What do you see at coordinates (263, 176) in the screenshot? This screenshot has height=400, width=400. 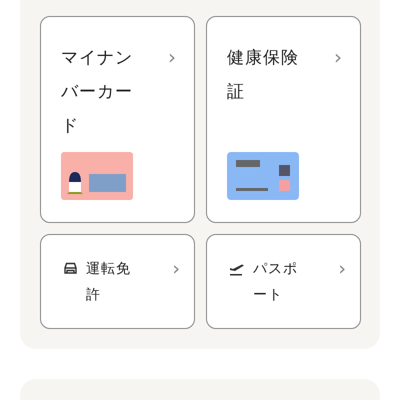 I see `insurance-card-drawing` at bounding box center [263, 176].